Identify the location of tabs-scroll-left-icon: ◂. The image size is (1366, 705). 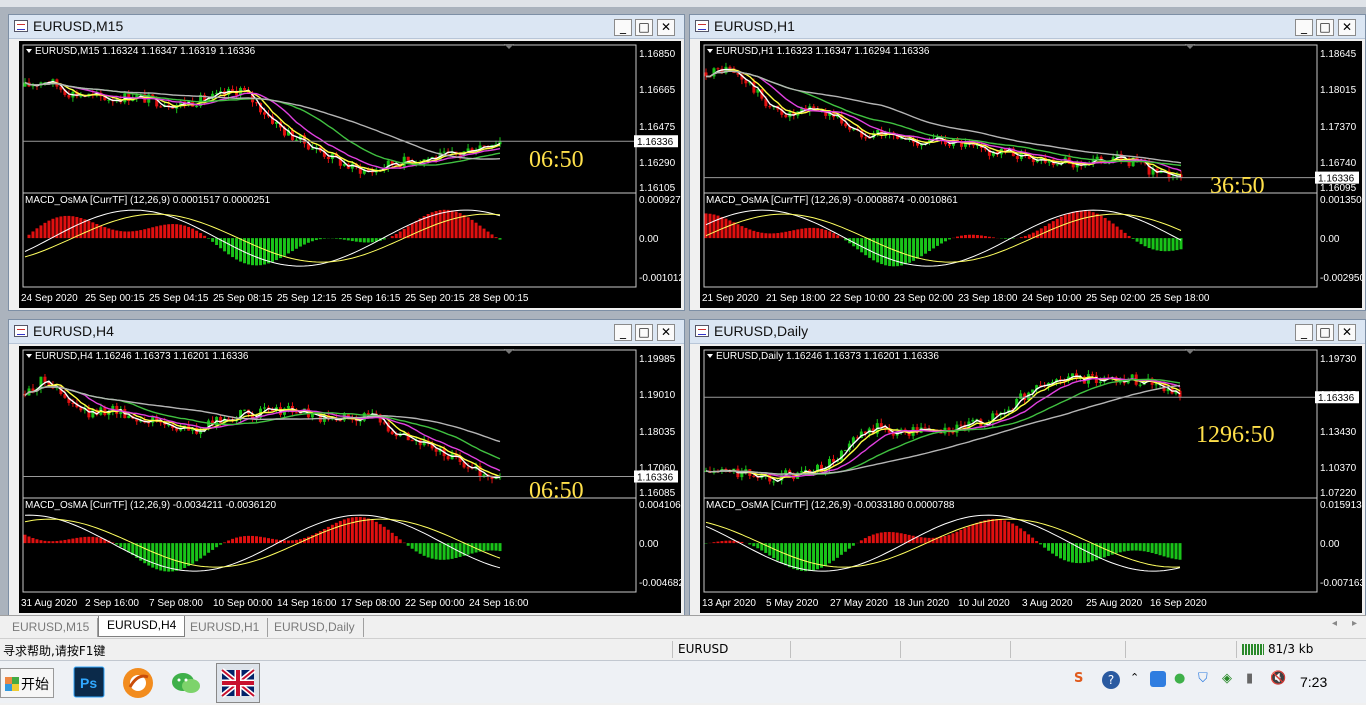
(1334, 623).